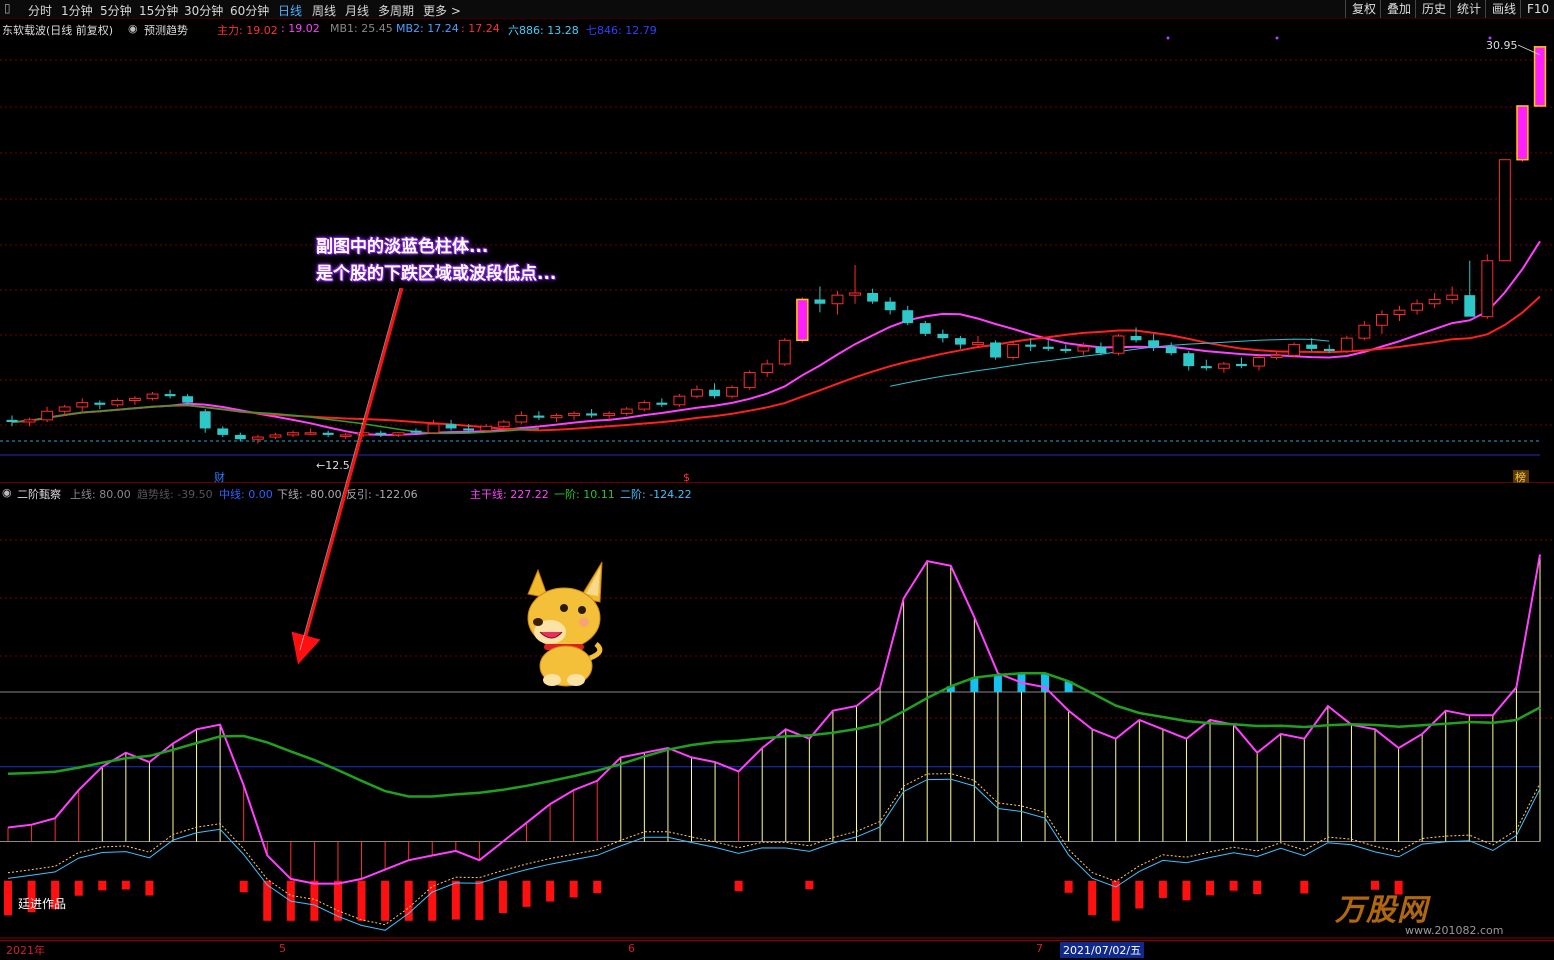 Image resolution: width=1554 pixels, height=960 pixels. I want to click on event-marker: $, so click(686, 477).